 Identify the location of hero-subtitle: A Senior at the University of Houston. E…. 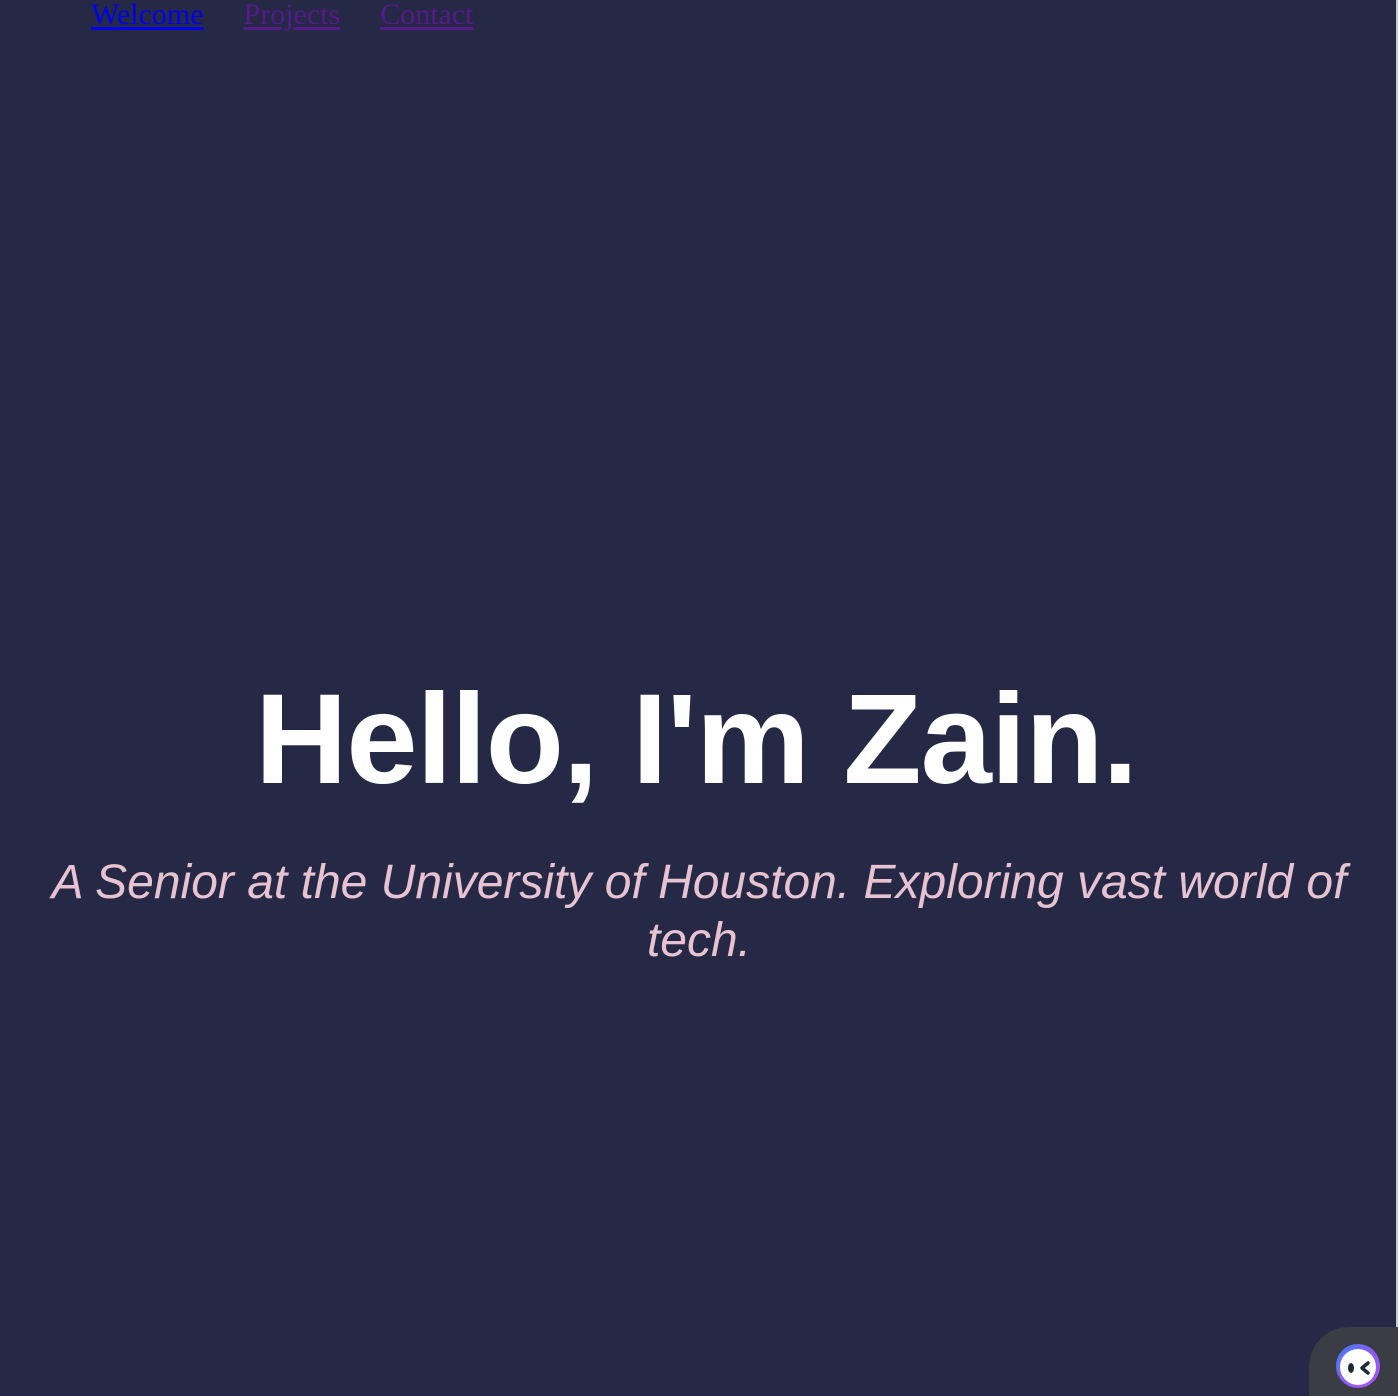
(699, 911).